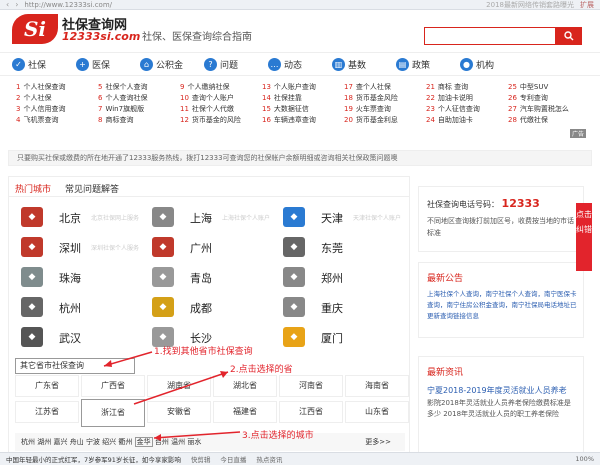 This screenshot has width=600, height=465. I want to click on nav-item-4: … 动态, so click(300, 64).